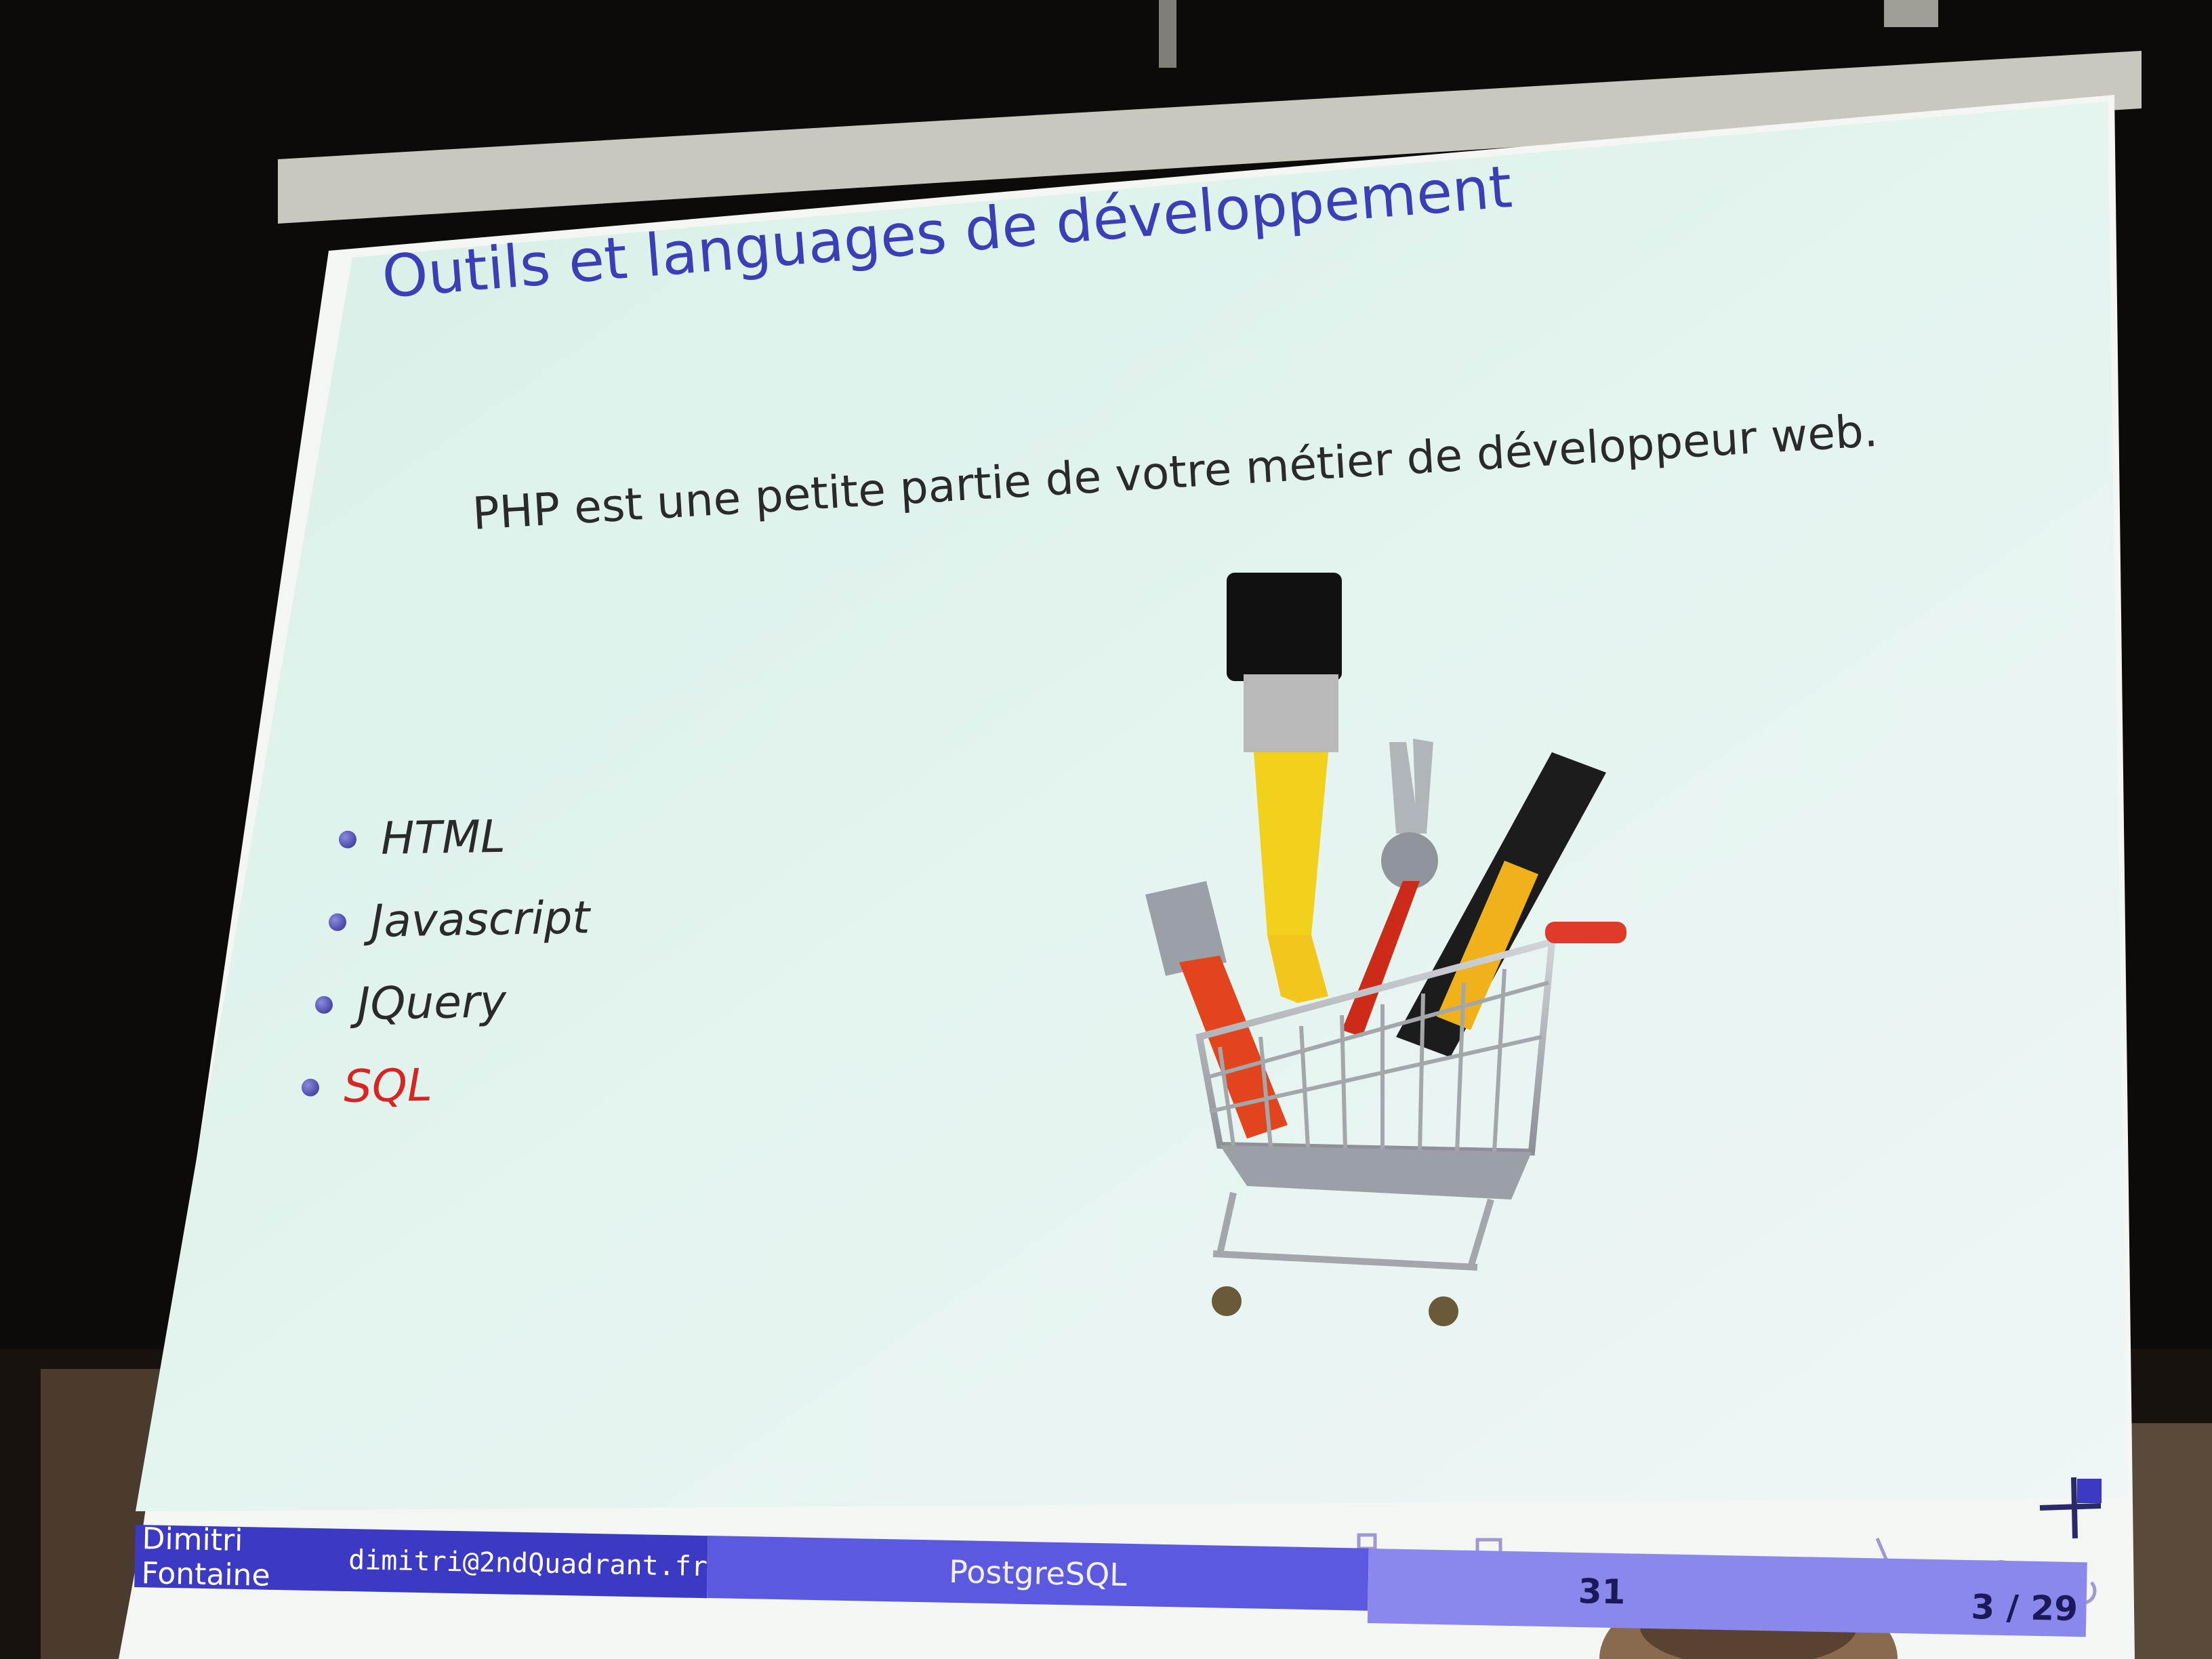 The height and width of the screenshot is (1659, 2212). Describe the element at coordinates (443, 837) in the screenshot. I see `bullet-label: HTML` at that location.